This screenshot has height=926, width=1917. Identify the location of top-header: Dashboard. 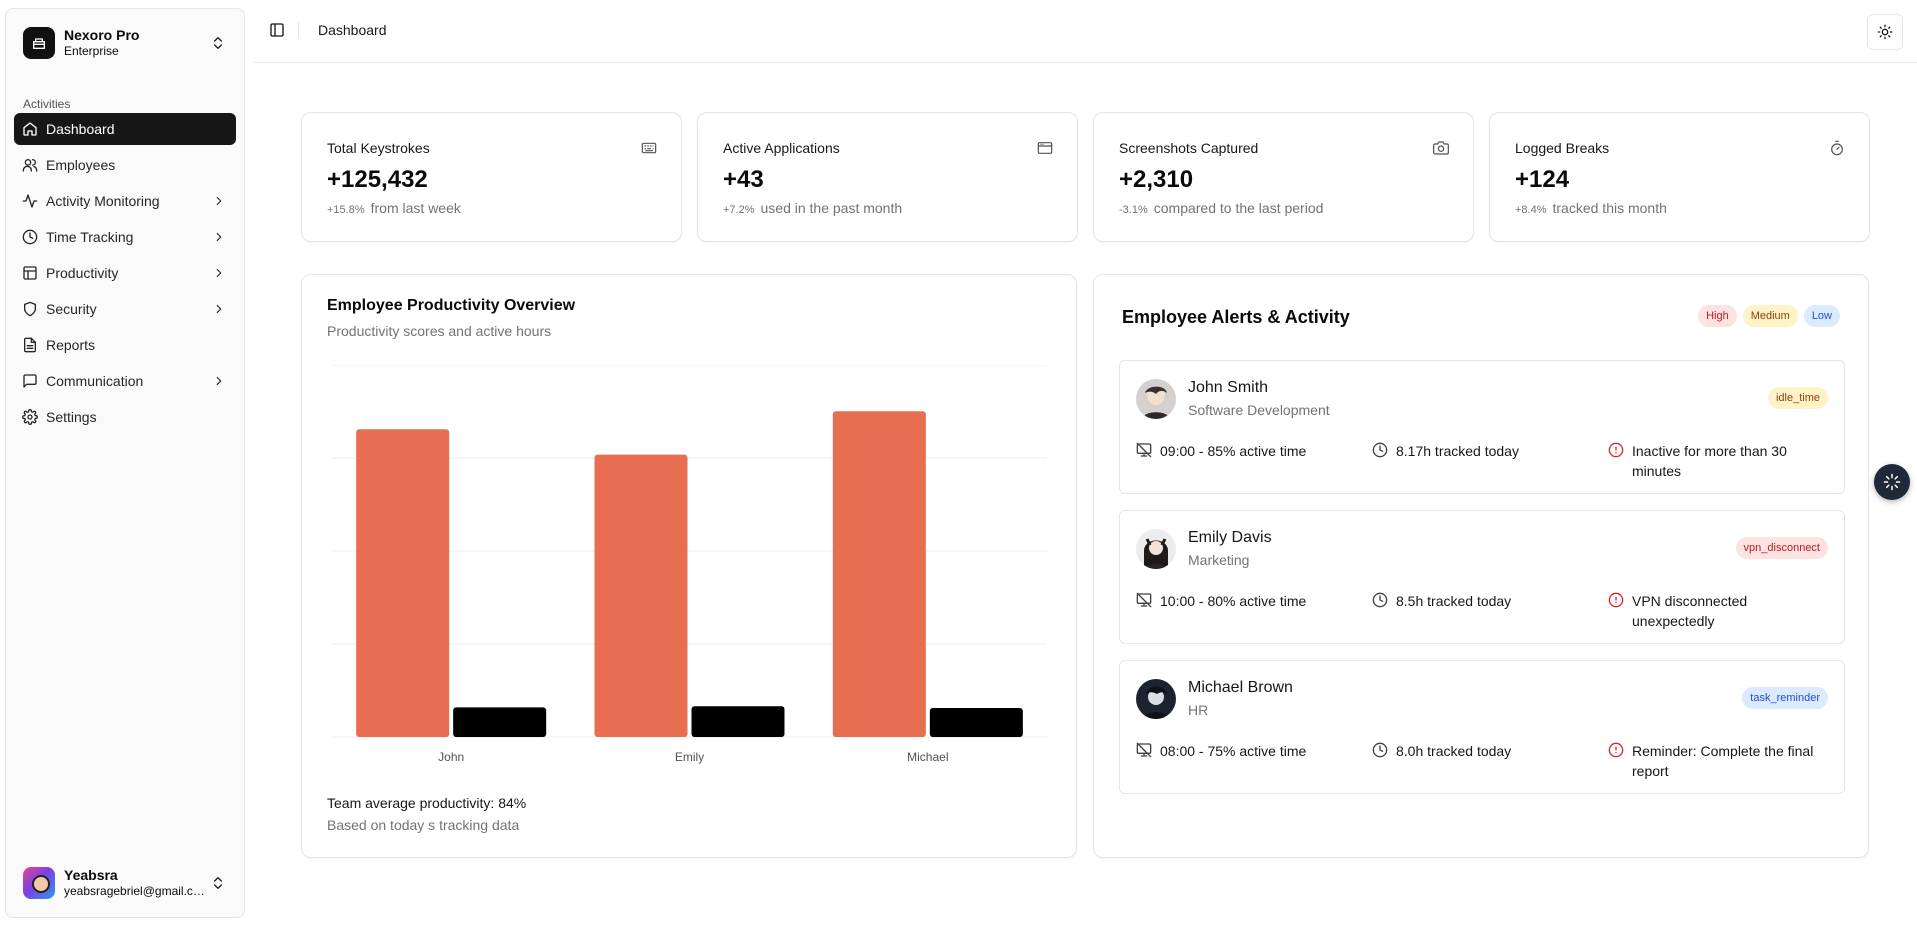
(1085, 31).